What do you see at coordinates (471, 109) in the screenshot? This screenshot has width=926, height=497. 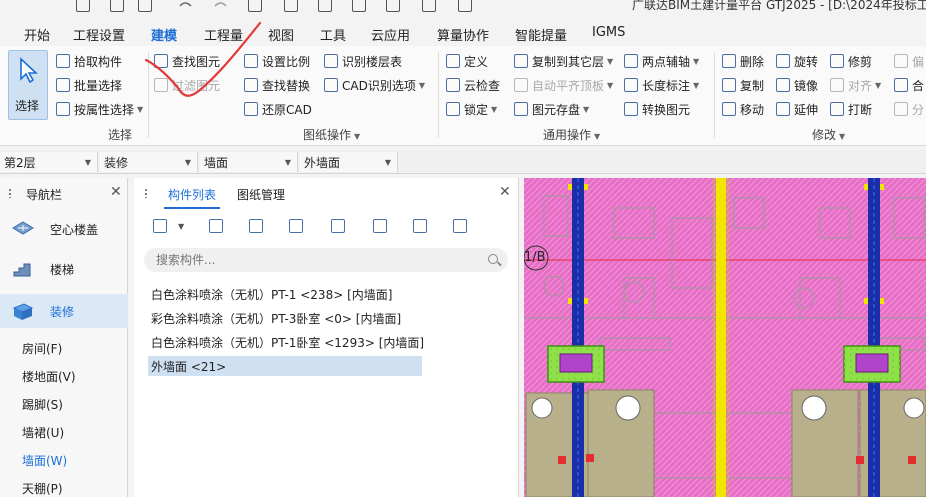 I see `lock-button: 锁定 ▼` at bounding box center [471, 109].